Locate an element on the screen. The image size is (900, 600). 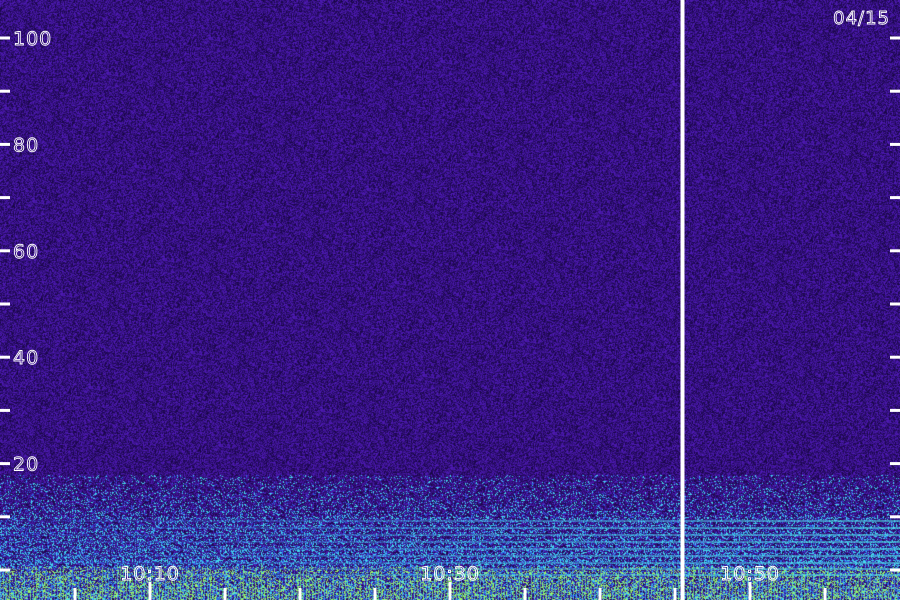
y-tick-label: 100 is located at coordinates (32, 39).